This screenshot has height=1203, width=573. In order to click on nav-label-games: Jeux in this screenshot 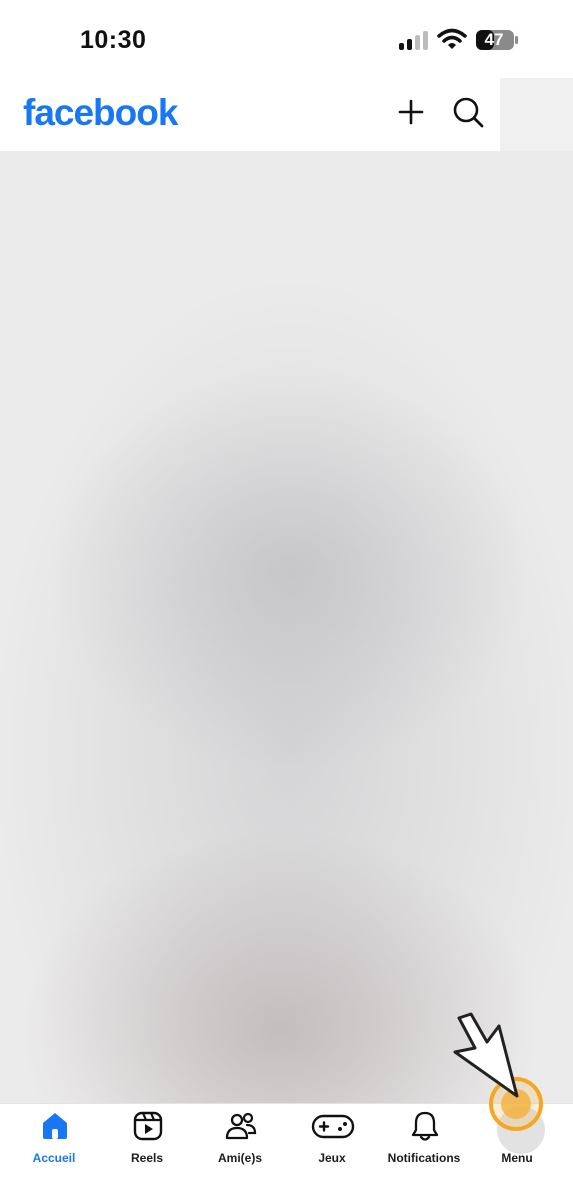, I will do `click(332, 1158)`.